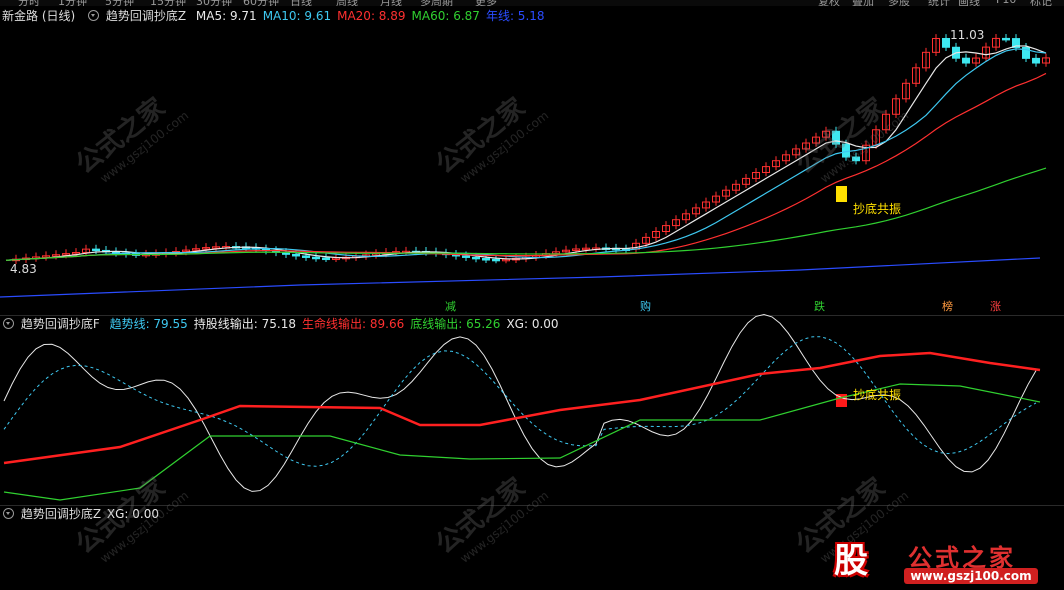 The height and width of the screenshot is (590, 1064). What do you see at coordinates (851, 561) in the screenshot?
I see `logo-glyph: 股` at bounding box center [851, 561].